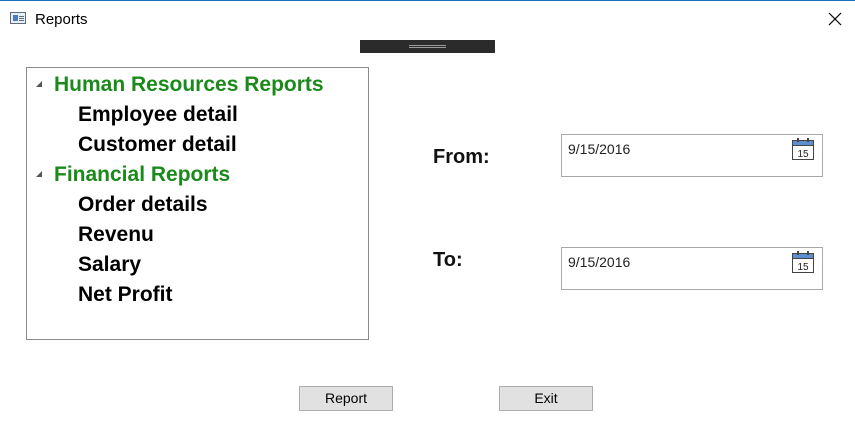 This screenshot has width=855, height=428. Describe the element at coordinates (599, 149) in the screenshot. I see `from-date-value: 9/15/2016` at that location.